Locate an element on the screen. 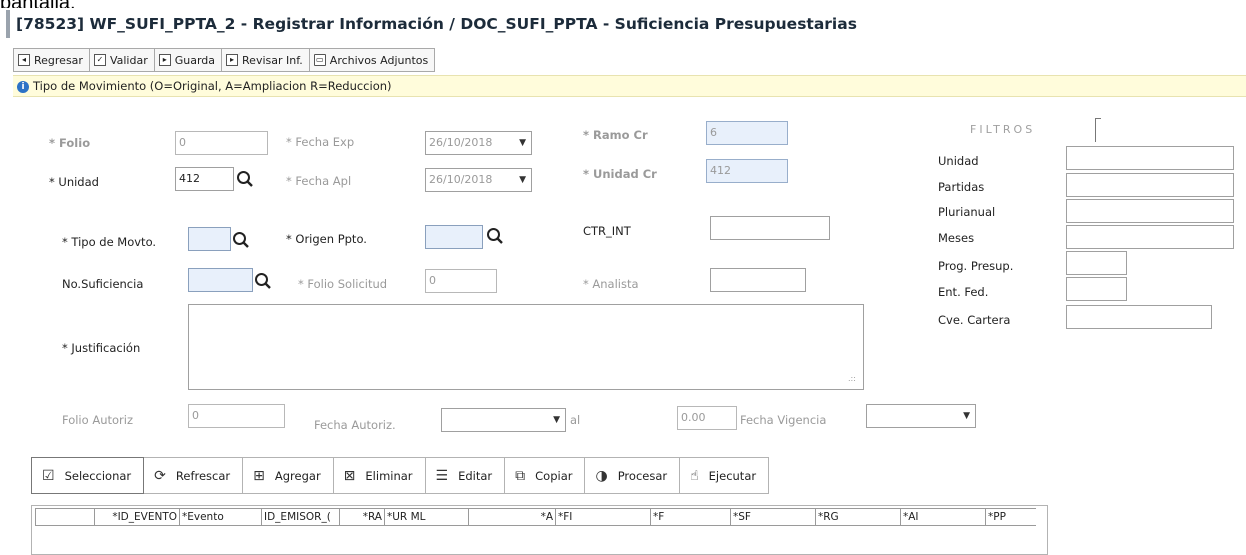 The width and height of the screenshot is (1246, 555). refresh-button: ⟳ Refrescar is located at coordinates (194, 475).